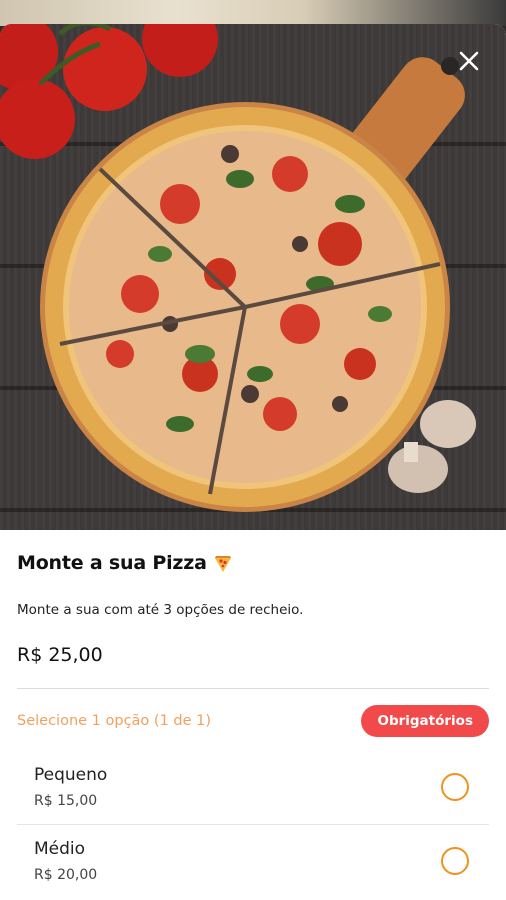 The image size is (506, 900). I want to click on pizza-slice-icon, so click(222, 564).